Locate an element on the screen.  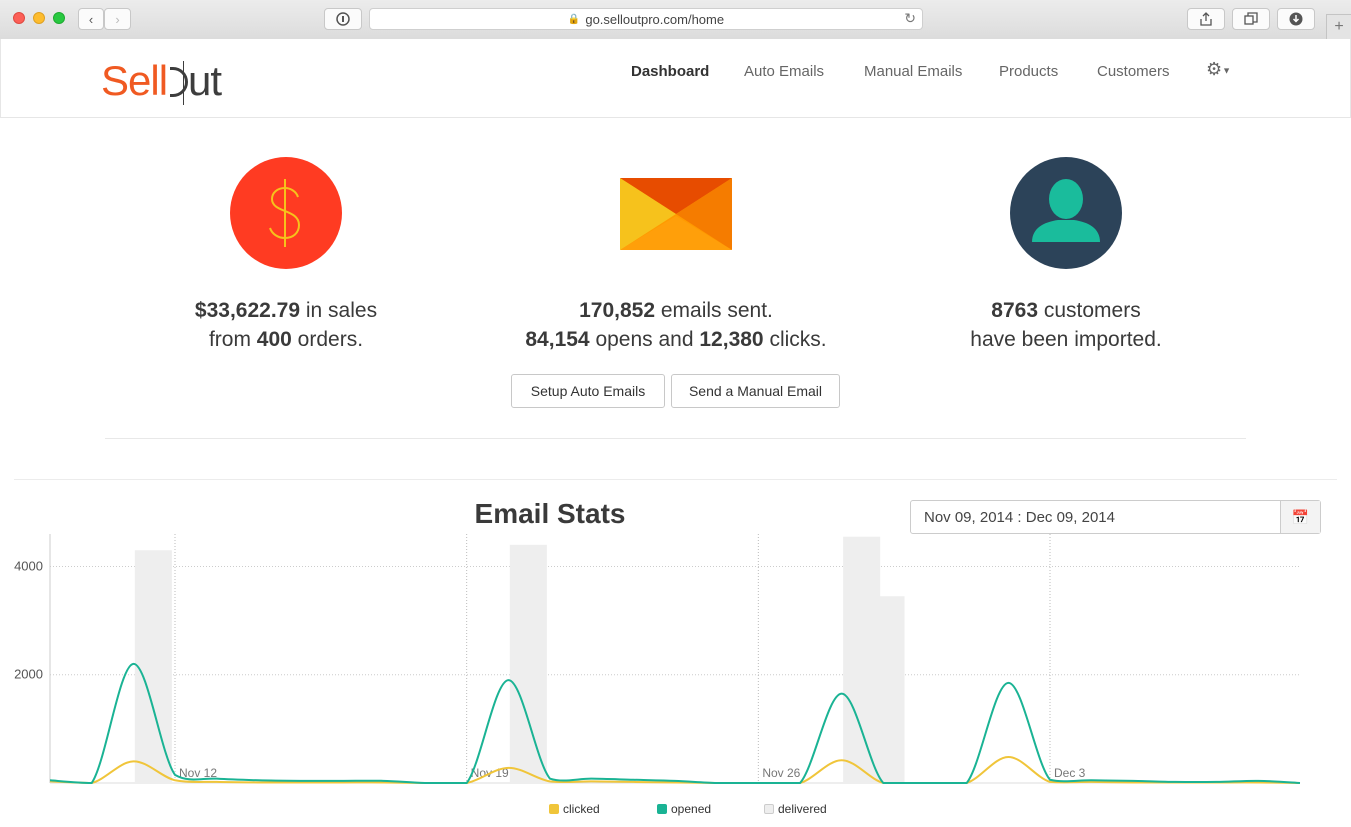
calendar-button: 📅 is located at coordinates (1300, 517).